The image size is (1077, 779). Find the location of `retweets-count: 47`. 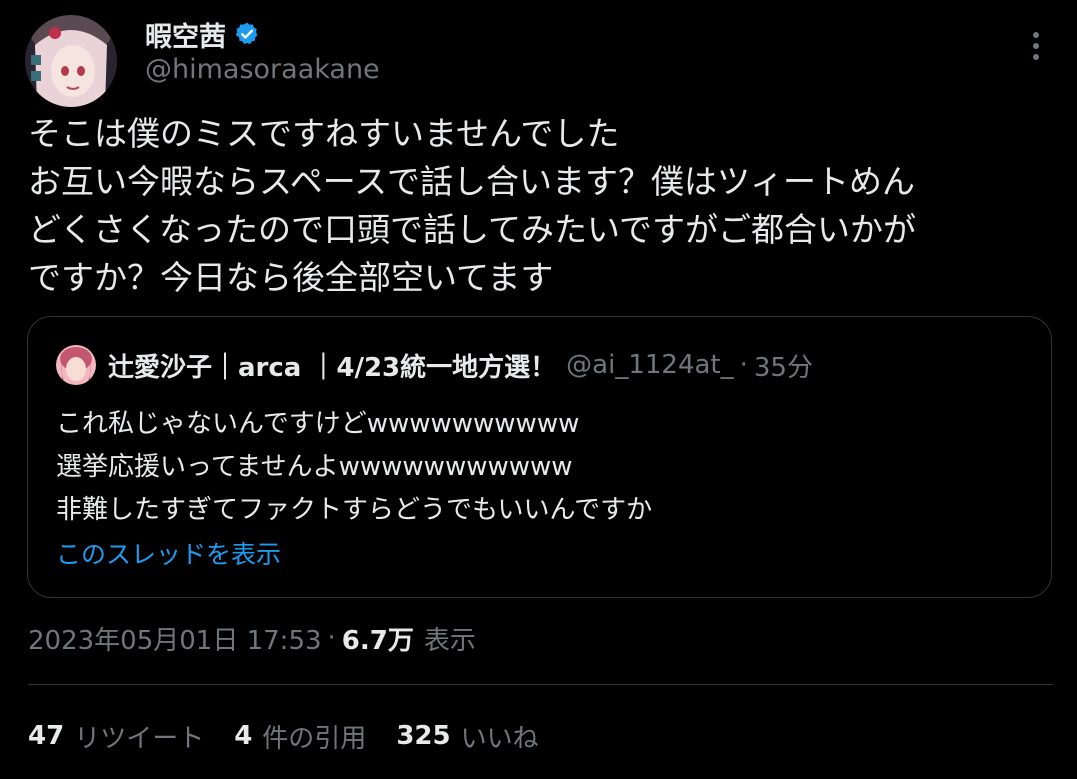

retweets-count: 47 is located at coordinates (46, 736).